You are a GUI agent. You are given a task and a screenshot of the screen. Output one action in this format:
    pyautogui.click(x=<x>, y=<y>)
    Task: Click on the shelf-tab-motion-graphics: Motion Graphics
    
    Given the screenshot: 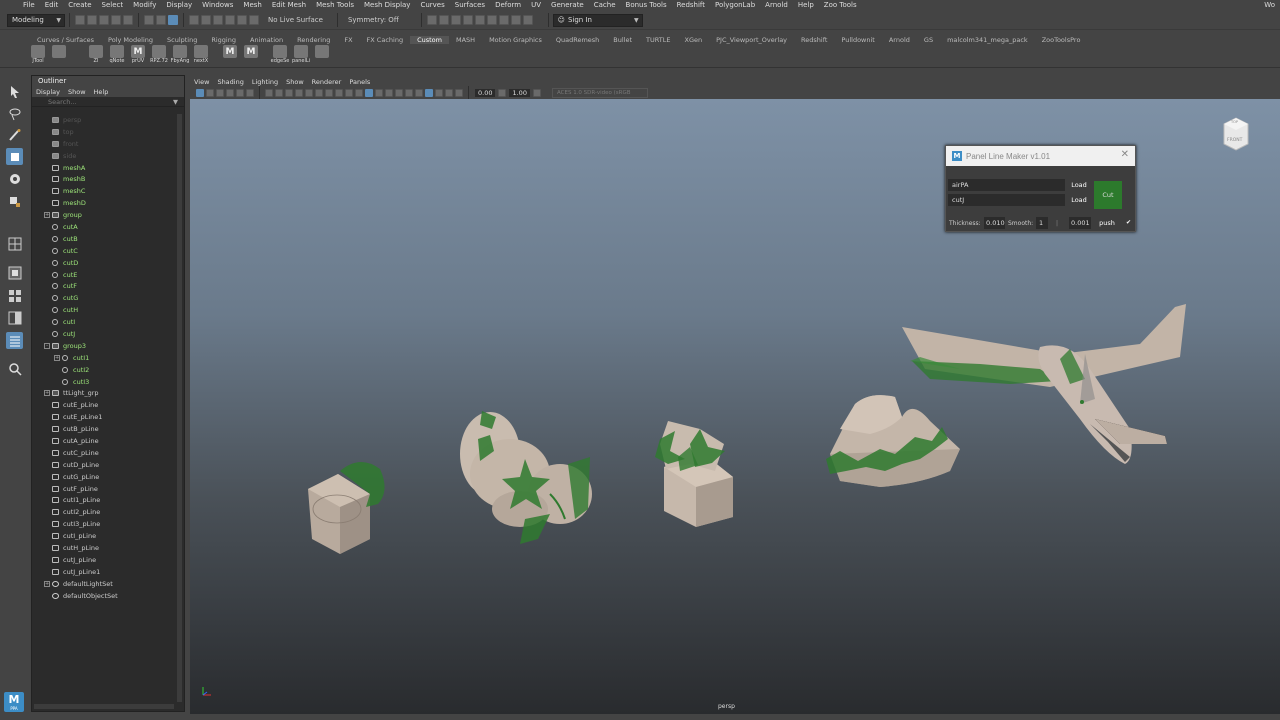 What is the action you would take?
    pyautogui.click(x=515, y=40)
    